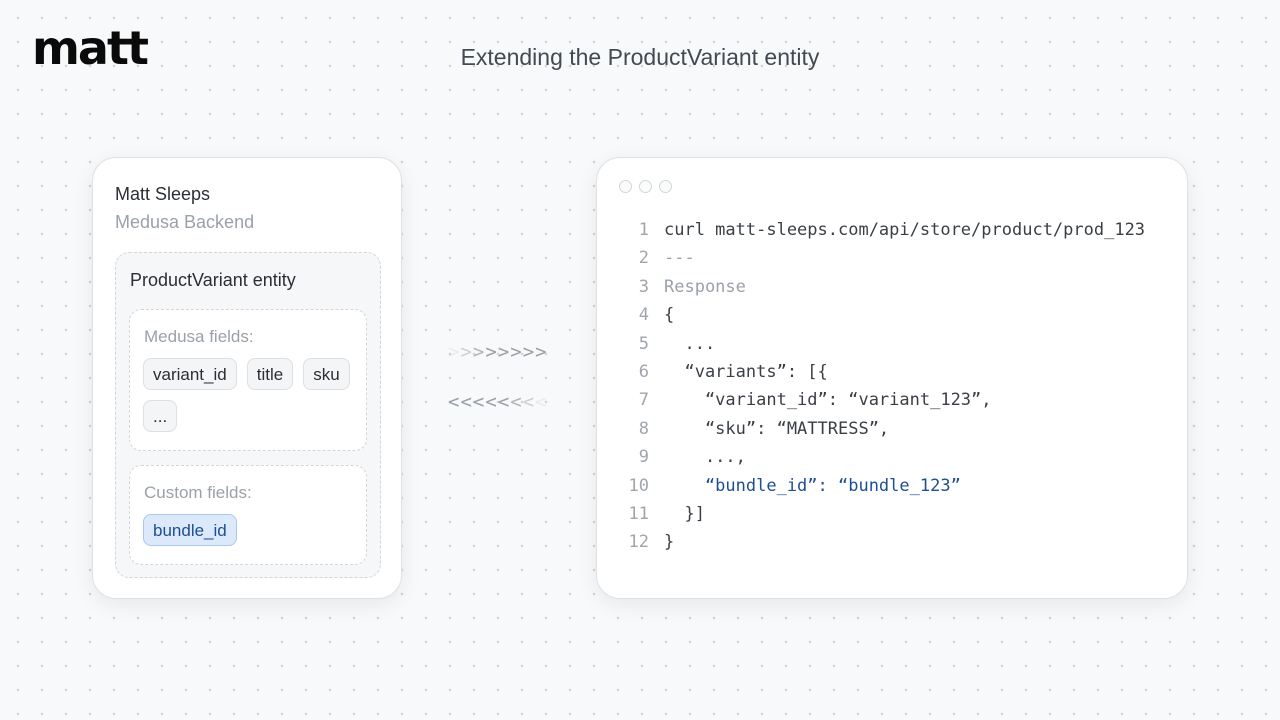 This screenshot has width=1280, height=720. I want to click on custom-fields-group: Custom fields: bundle_id, so click(248, 515).